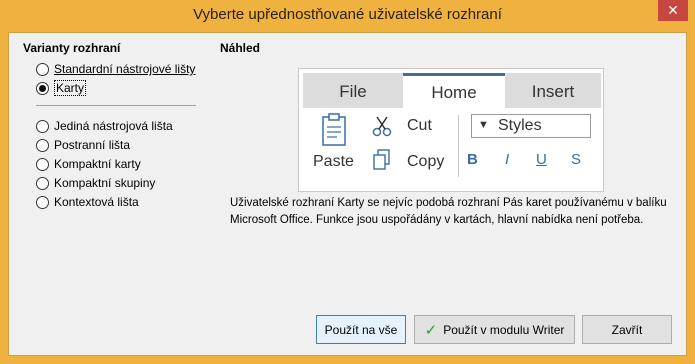 The width and height of the screenshot is (695, 364). Describe the element at coordinates (483, 125) in the screenshot. I see `dropdown-arrow-icon: ▼` at that location.